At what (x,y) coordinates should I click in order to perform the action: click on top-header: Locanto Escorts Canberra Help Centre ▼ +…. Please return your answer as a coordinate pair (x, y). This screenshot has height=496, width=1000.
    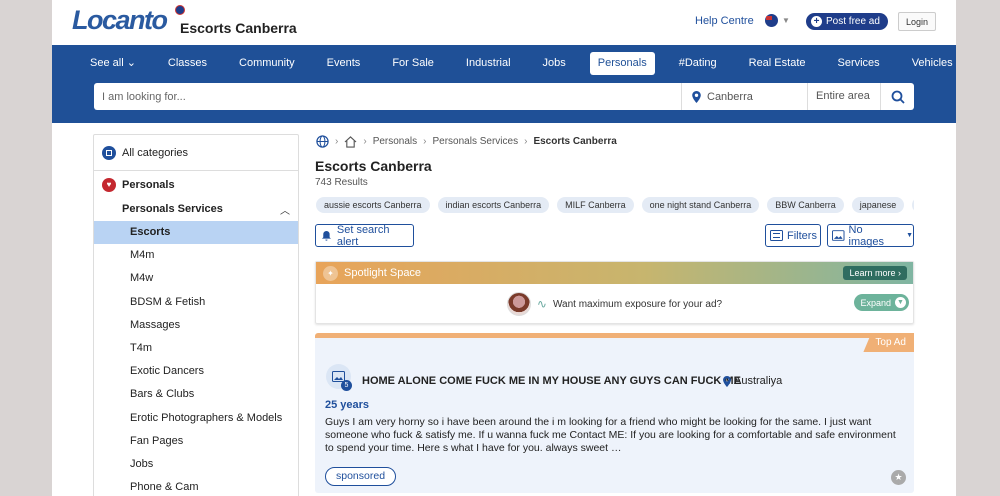
    Looking at the image, I should click on (504, 22).